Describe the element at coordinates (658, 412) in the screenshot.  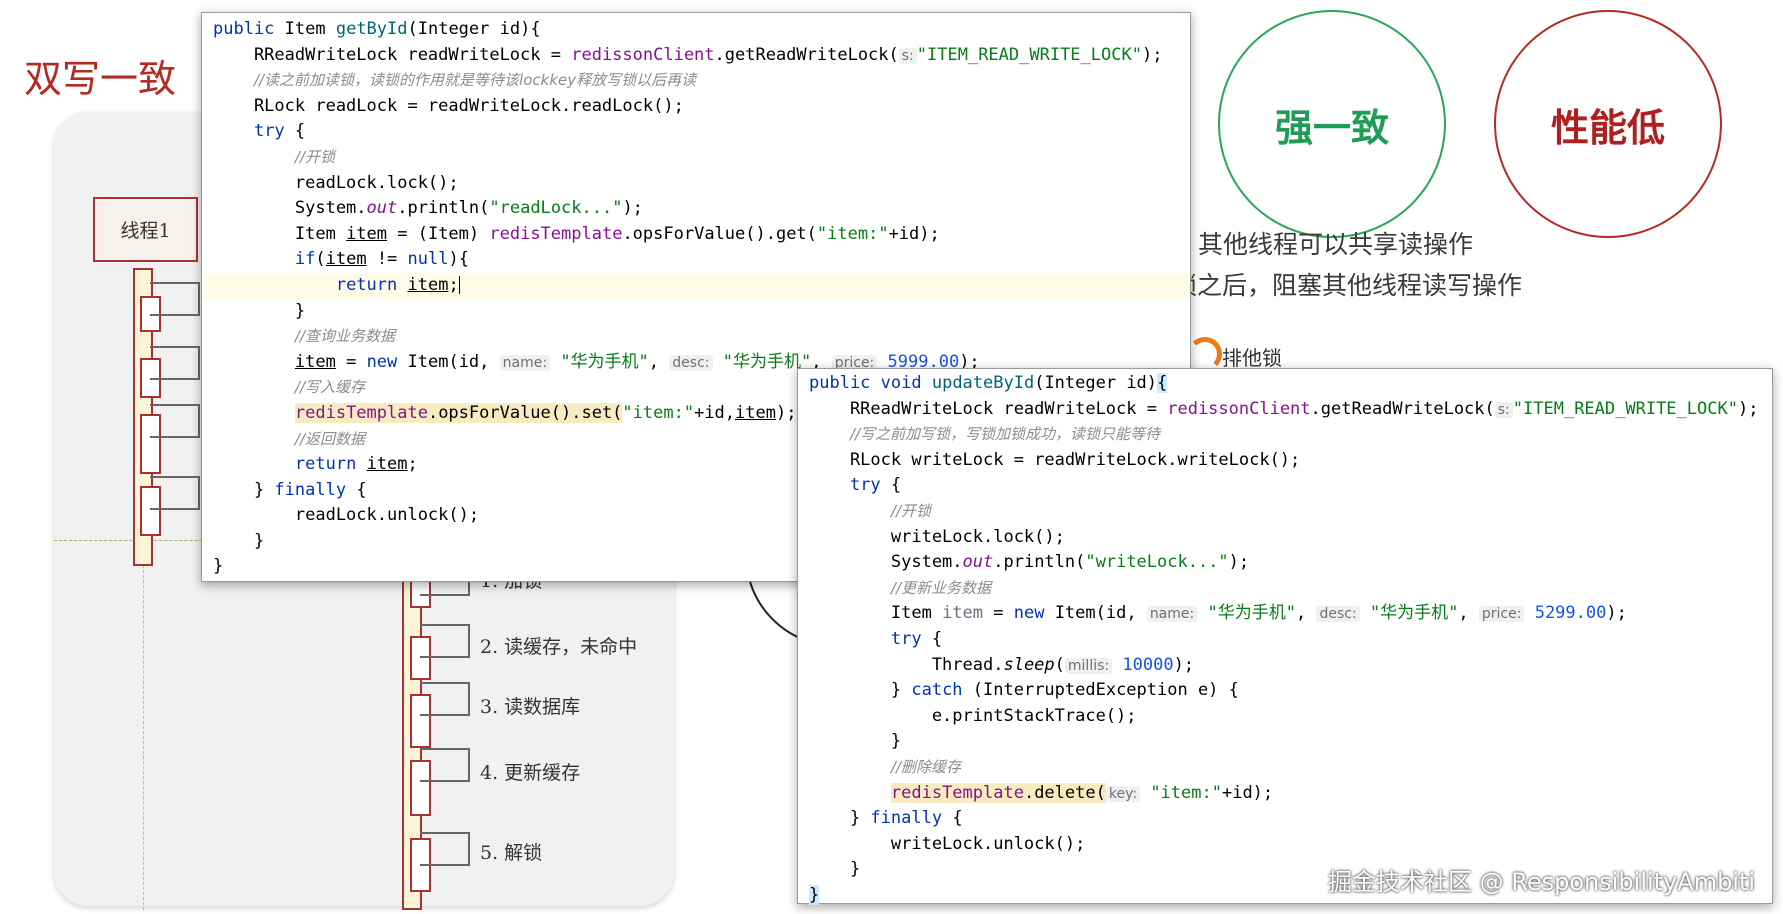
I see `code-token: "item:"` at that location.